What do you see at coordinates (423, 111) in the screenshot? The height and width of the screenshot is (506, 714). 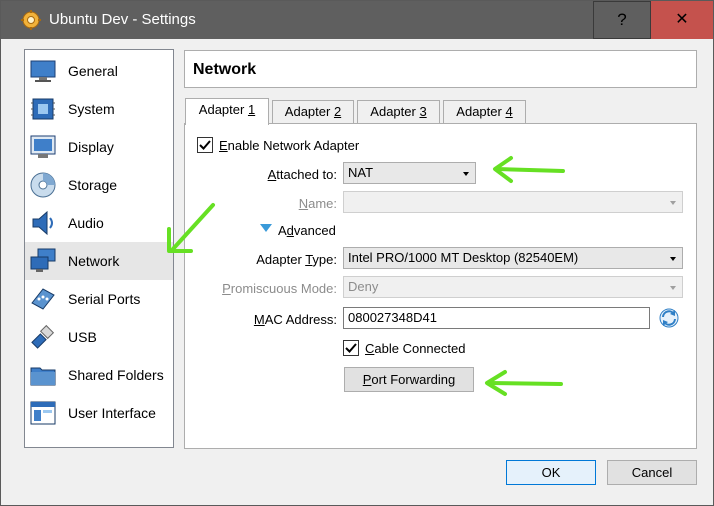 I see `tab-key: 3` at bounding box center [423, 111].